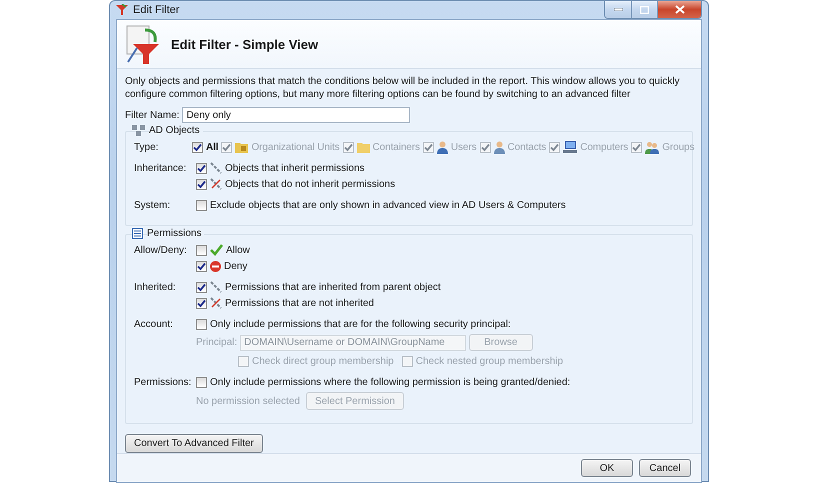 The image size is (836, 484). Describe the element at coordinates (295, 168) in the screenshot. I see `option-label: Objects that inherit permissions` at that location.